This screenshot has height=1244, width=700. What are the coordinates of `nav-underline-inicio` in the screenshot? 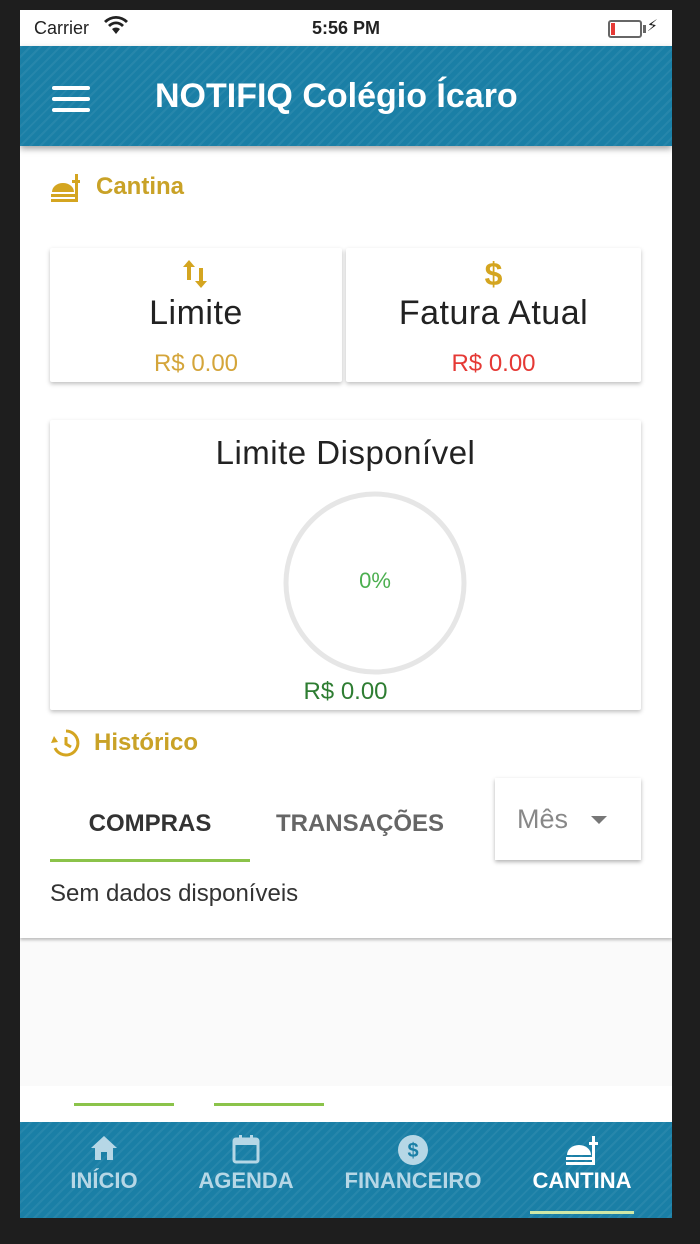 It's located at (124, 1104).